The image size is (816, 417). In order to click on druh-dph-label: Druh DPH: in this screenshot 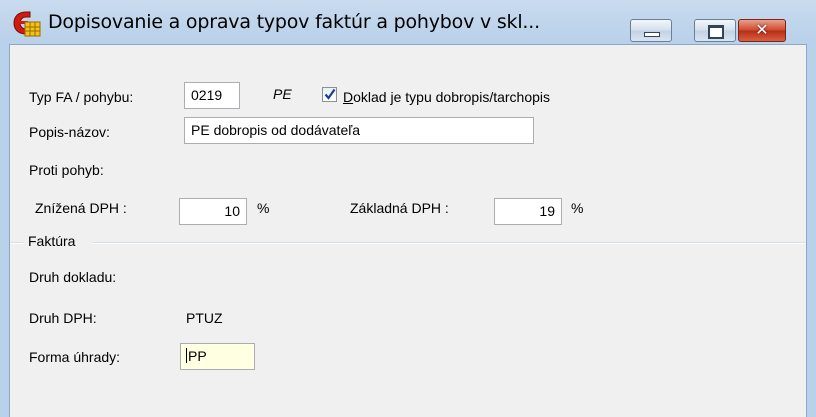, I will do `click(63, 318)`.